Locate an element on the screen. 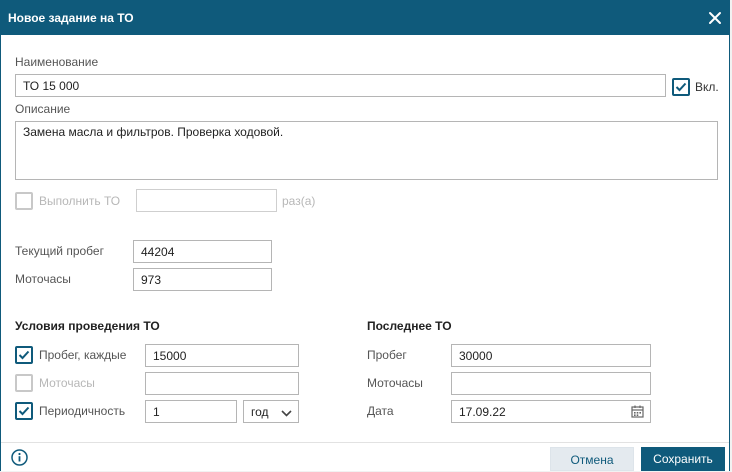 The image size is (732, 472). period-unit-select: год is located at coordinates (271, 411).